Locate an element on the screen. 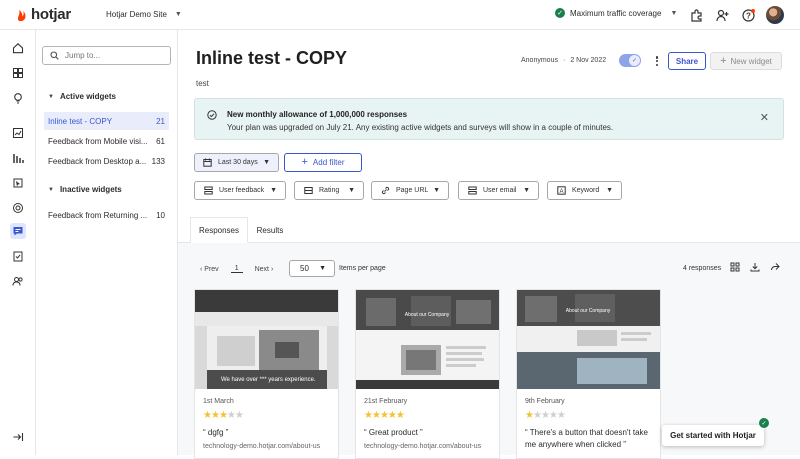 This screenshot has width=800, height=459. widget-item: Feedback from Desktop a... 133 is located at coordinates (106, 161).